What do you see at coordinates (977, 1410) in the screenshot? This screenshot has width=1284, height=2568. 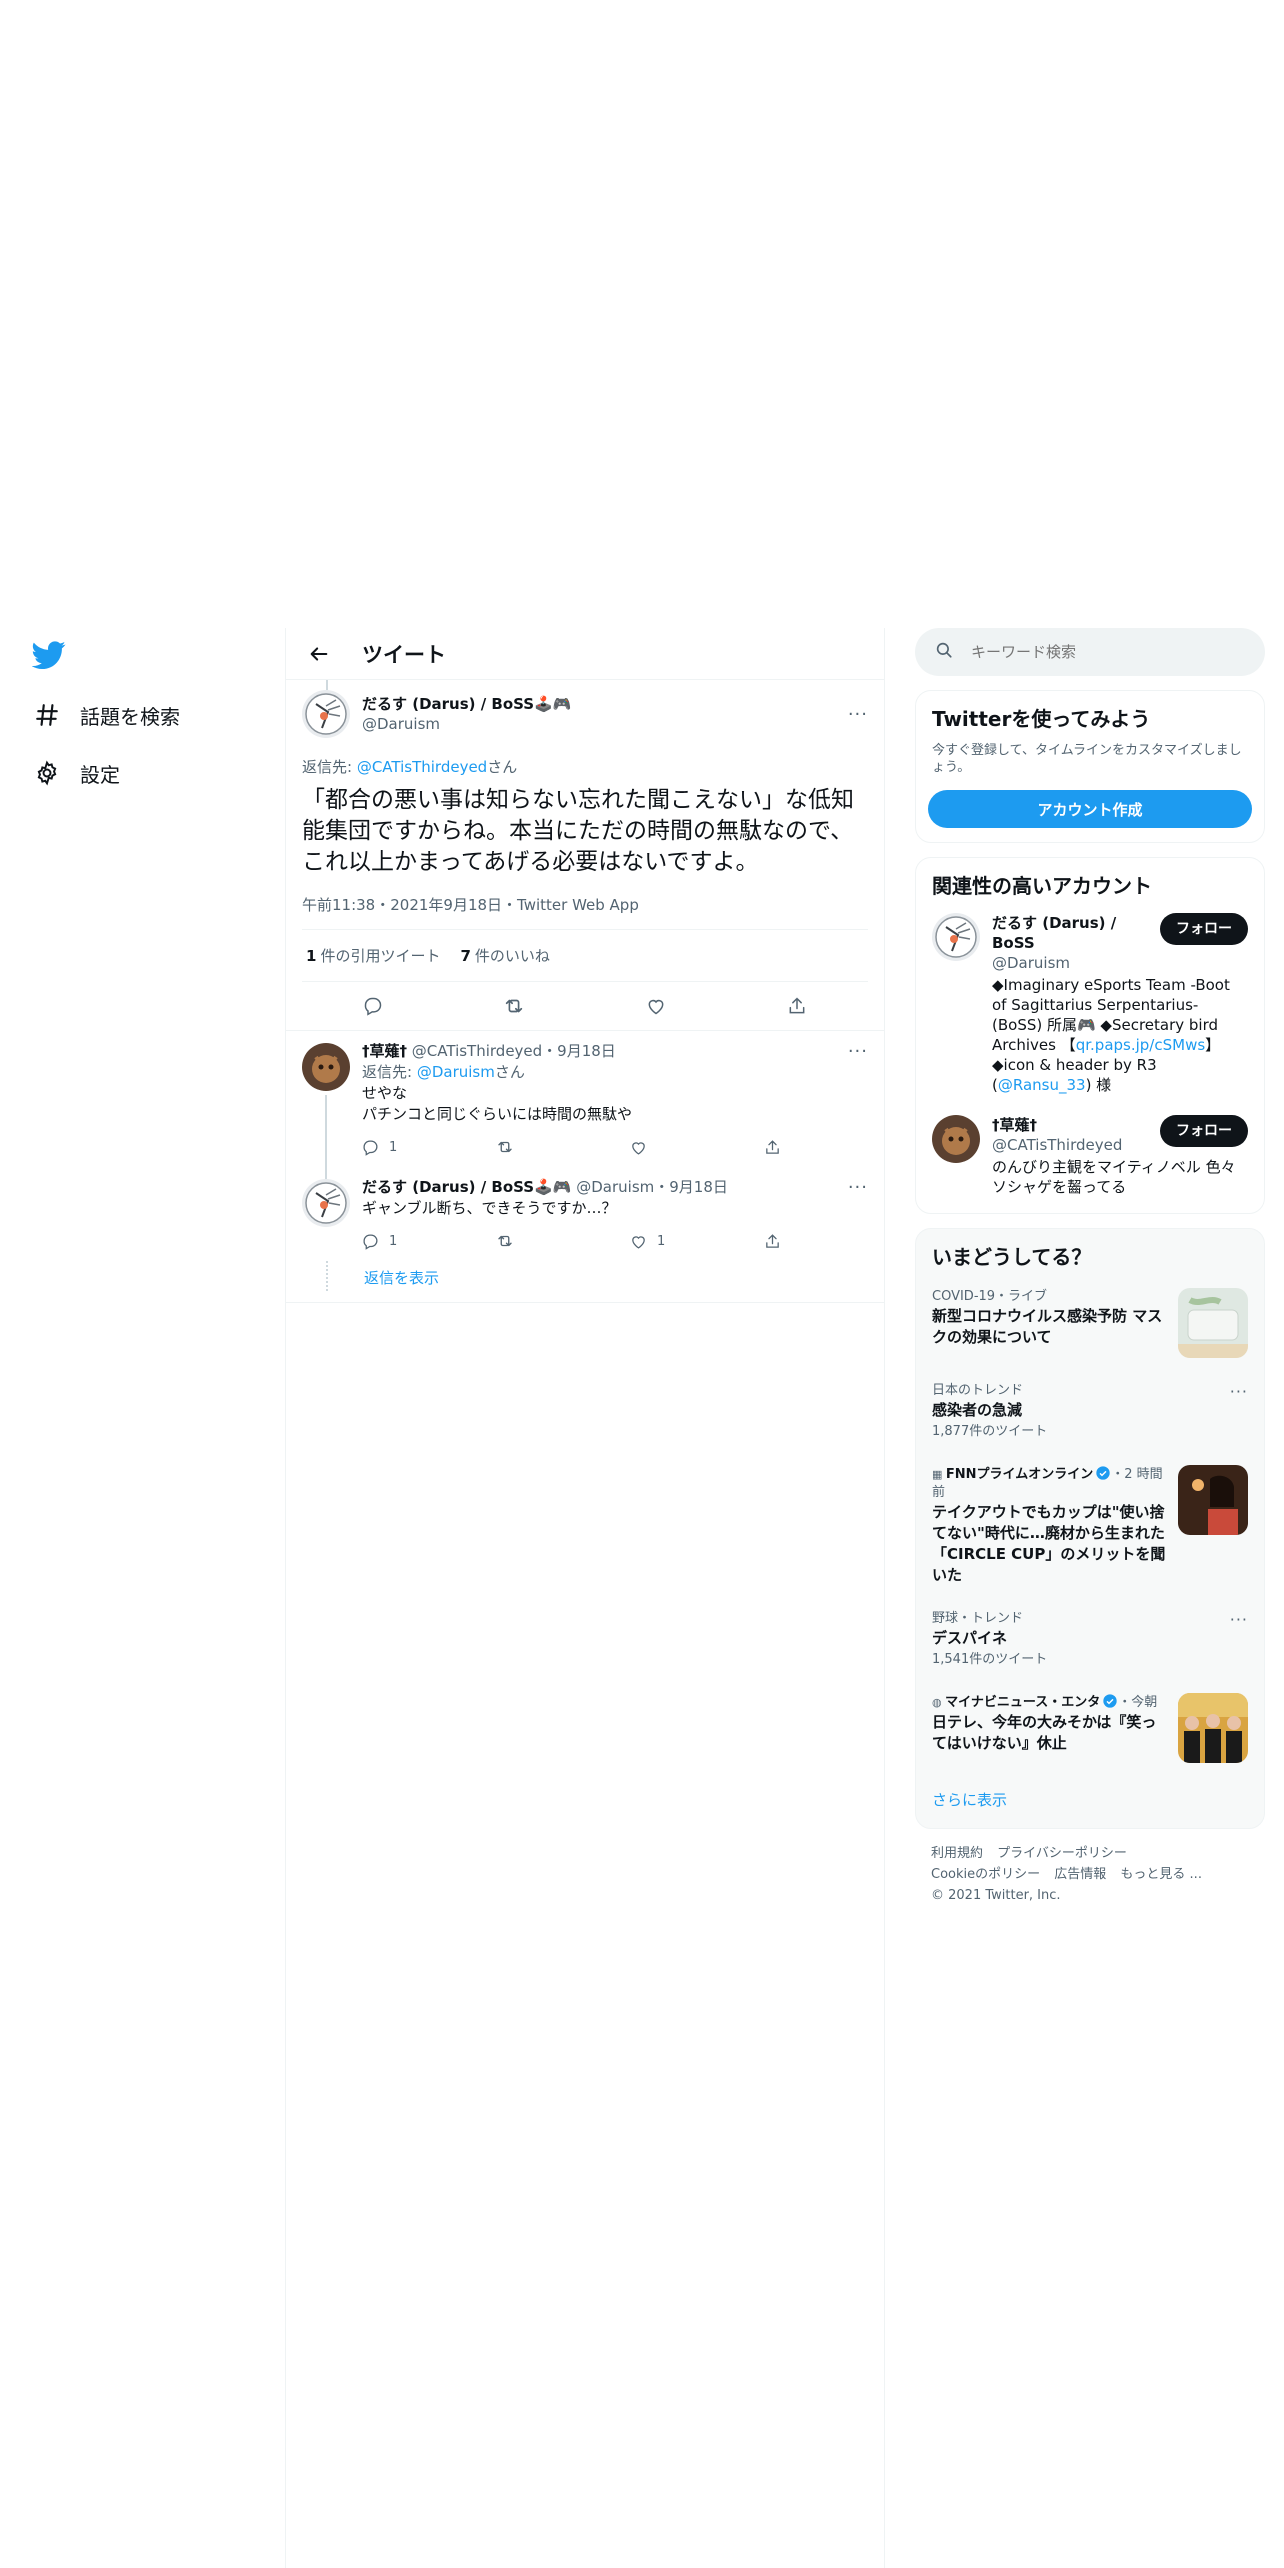 I see `trend-name: 感染者の急減` at bounding box center [977, 1410].